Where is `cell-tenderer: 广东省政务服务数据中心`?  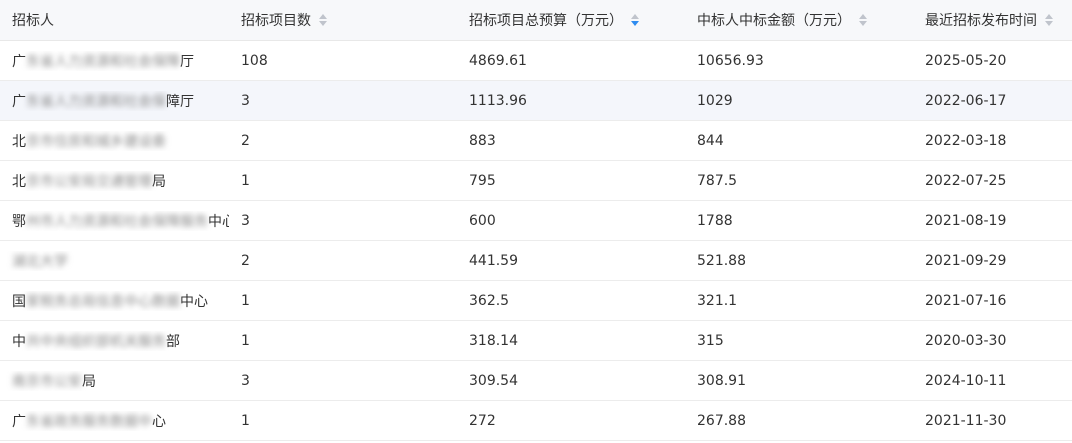
cell-tenderer: 广东省政务服务数据中心 is located at coordinates (114, 421).